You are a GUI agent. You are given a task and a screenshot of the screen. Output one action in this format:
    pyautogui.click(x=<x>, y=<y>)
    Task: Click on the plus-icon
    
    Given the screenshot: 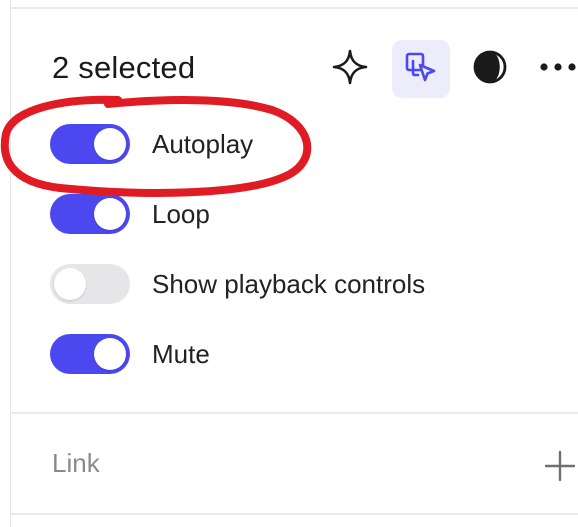 What is the action you would take?
    pyautogui.click(x=560, y=466)
    